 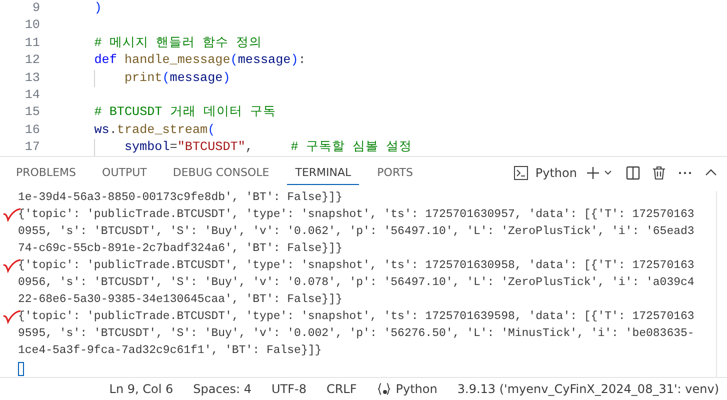 What do you see at coordinates (170, 350) in the screenshot?
I see `terminal-output-line: 1ce4-5a3f-9fca-7ad32c9c61f1', 'BT': False}]}` at bounding box center [170, 350].